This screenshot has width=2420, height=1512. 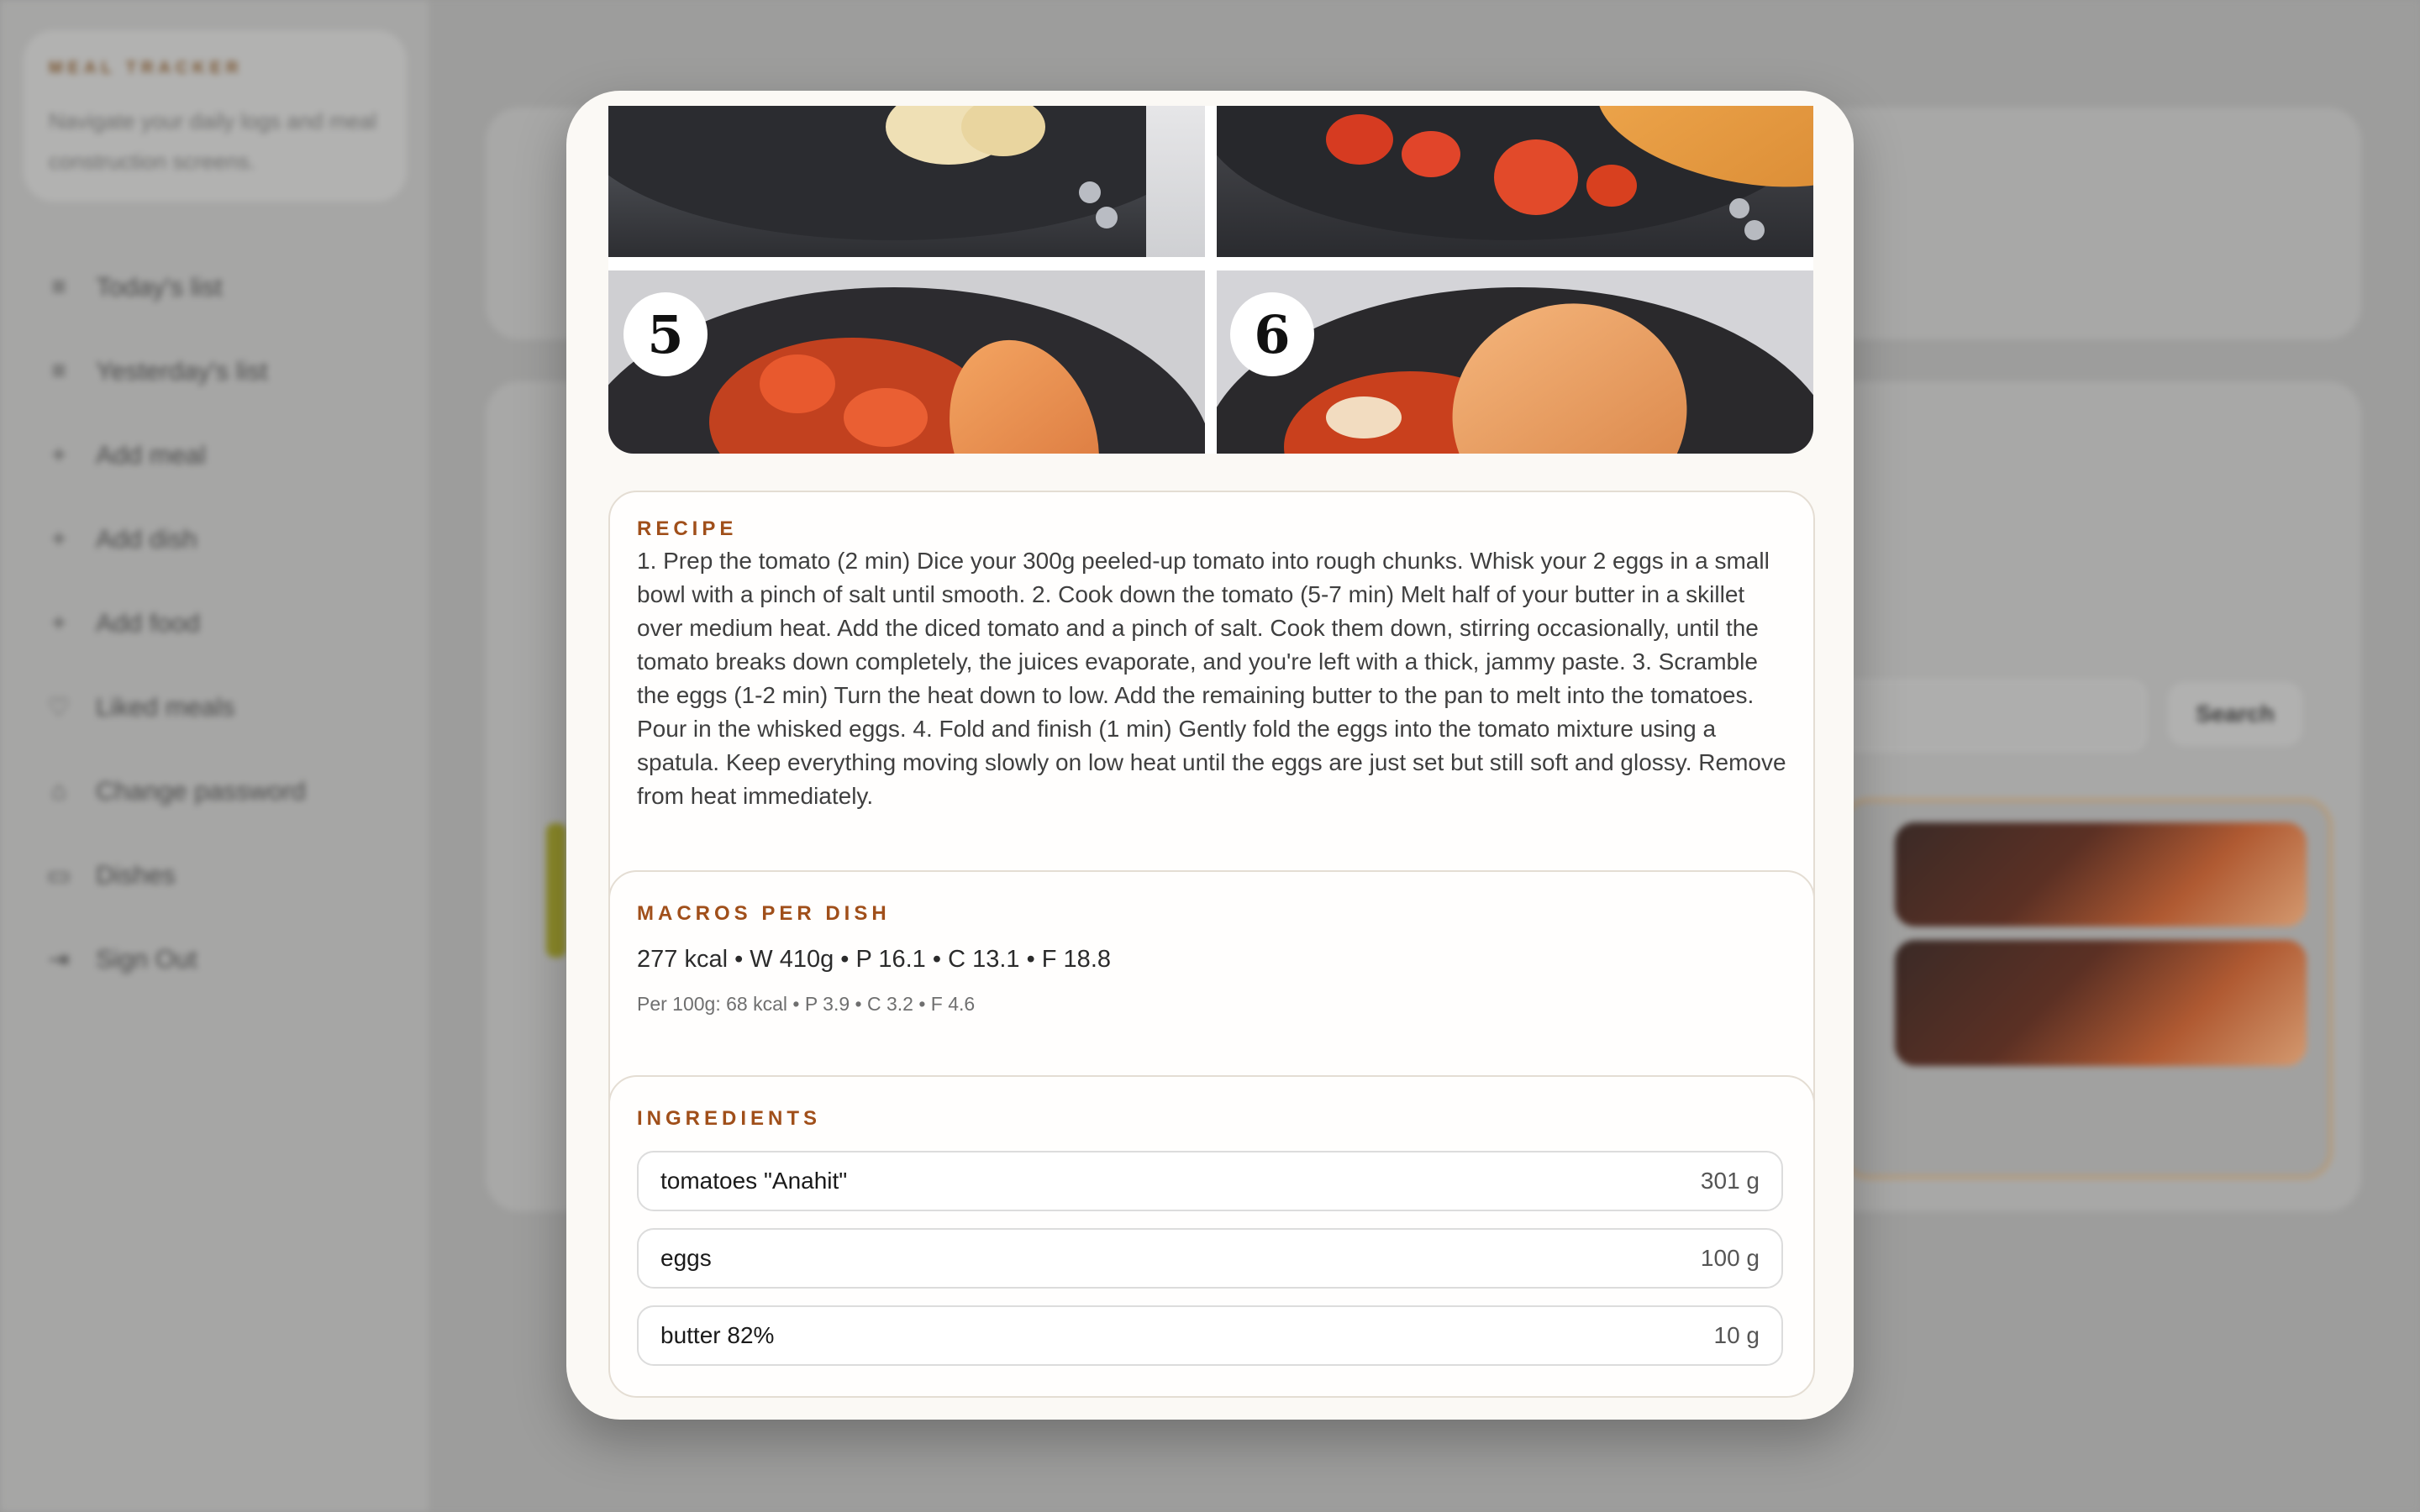 I want to click on sidebar-item-label: Dishes, so click(x=136, y=875).